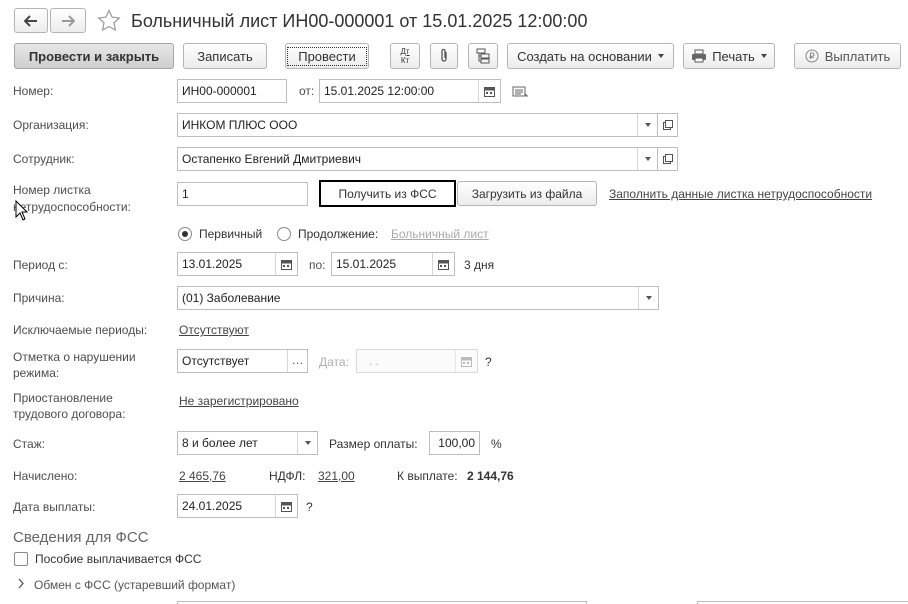 Image resolution: width=908 pixels, height=604 pixels. I want to click on violation-label-line1: Отметка о нарушении, so click(74, 357).